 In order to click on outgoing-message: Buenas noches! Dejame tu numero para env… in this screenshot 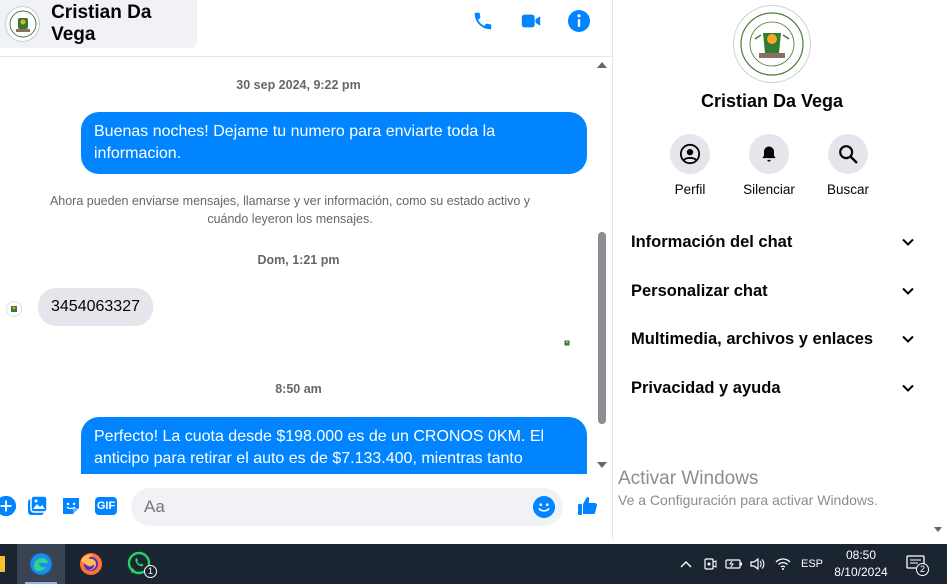, I will do `click(334, 143)`.